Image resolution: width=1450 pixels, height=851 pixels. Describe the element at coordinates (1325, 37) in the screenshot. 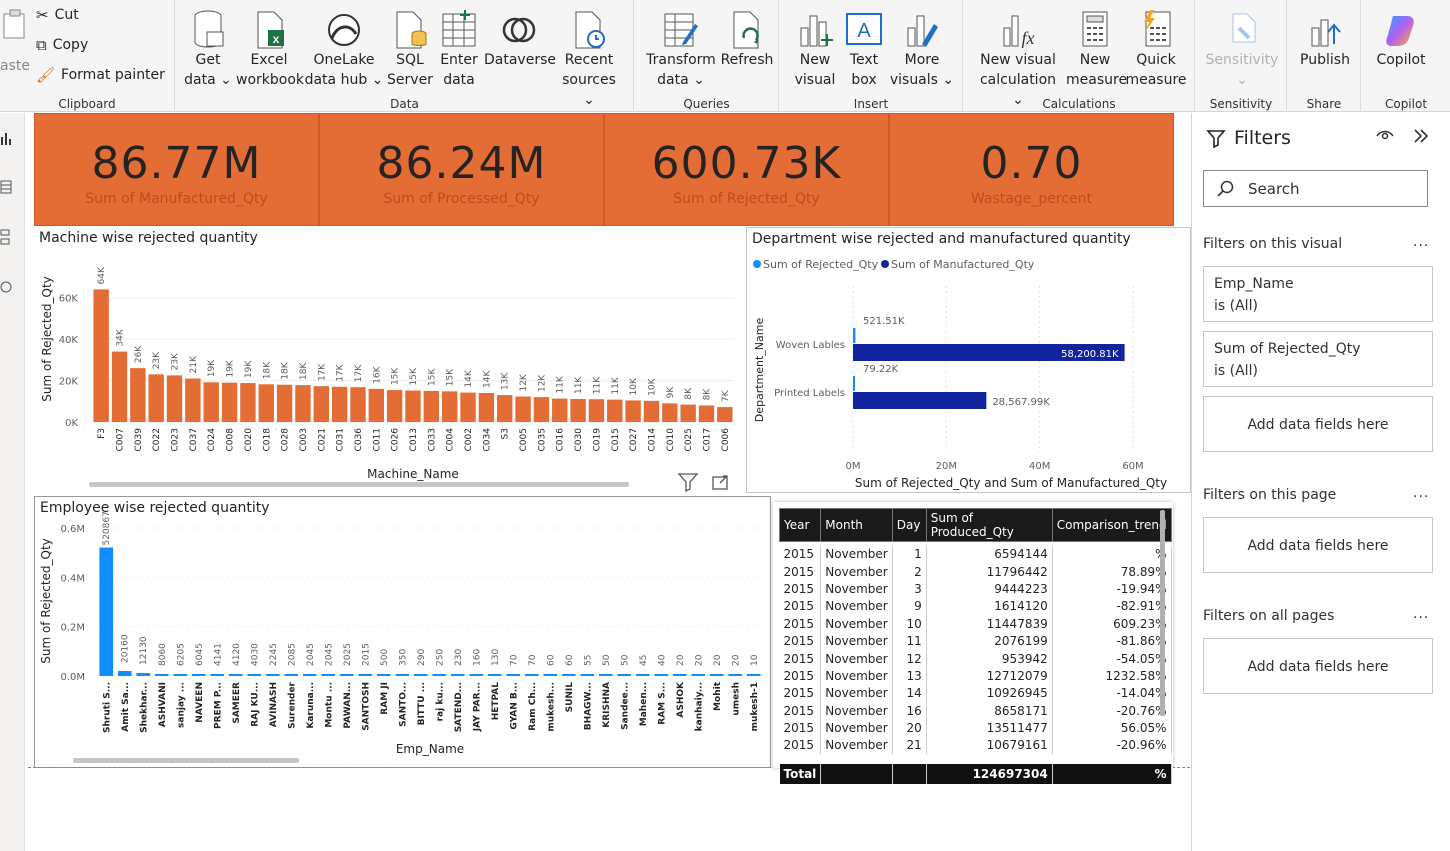

I see `publish-button: Publish` at that location.